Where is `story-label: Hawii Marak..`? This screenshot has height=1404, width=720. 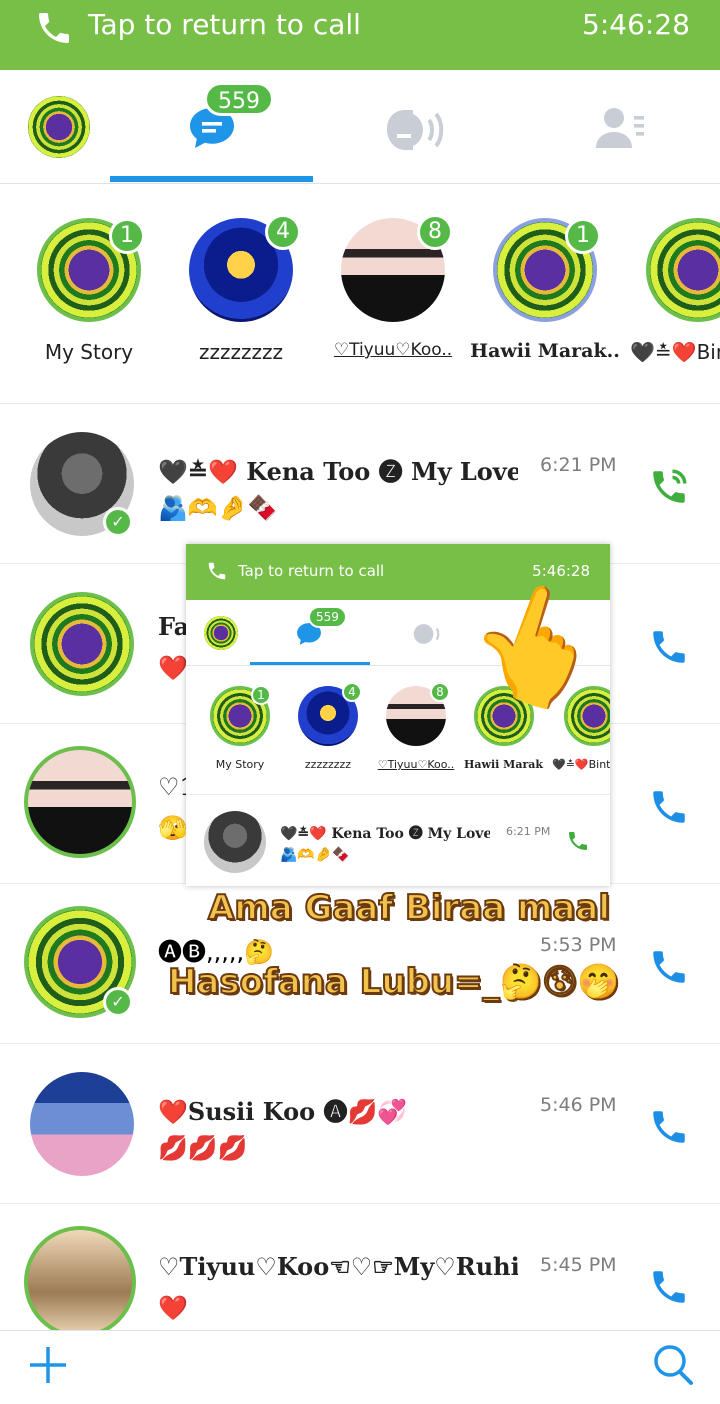 story-label: Hawii Marak.. is located at coordinates (545, 351).